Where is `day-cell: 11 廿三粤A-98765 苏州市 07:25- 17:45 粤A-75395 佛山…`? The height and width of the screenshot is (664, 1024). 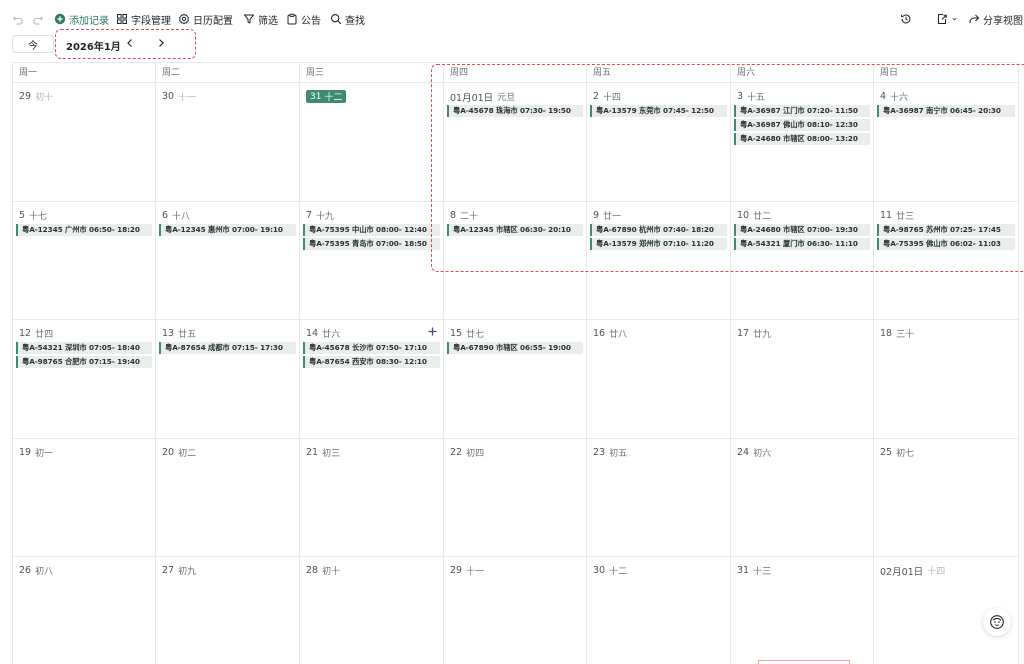 day-cell: 11 廿三粤A-98765 苏州市 07:25- 17:45 粤A-75395 佛山… is located at coordinates (946, 261).